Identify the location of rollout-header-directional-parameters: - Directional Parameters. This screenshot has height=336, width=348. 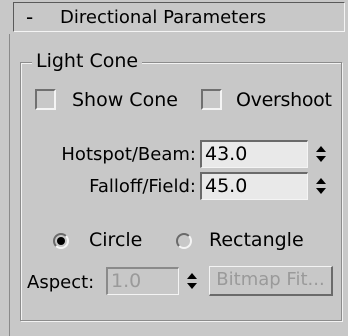
(179, 17).